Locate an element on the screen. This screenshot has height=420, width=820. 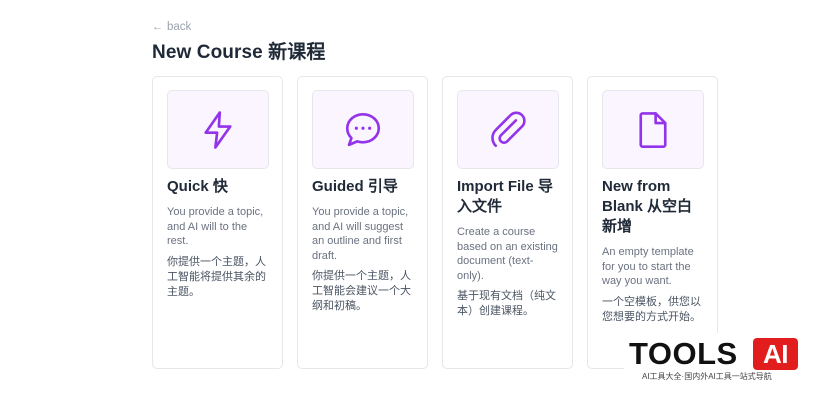
document-icon is located at coordinates (653, 129).